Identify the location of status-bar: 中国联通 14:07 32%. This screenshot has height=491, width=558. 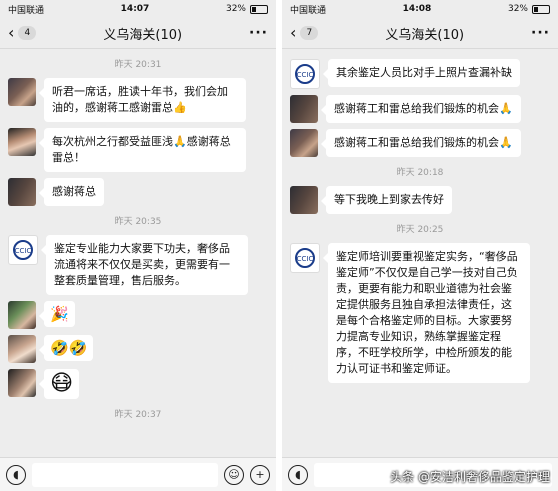
(138, 9).